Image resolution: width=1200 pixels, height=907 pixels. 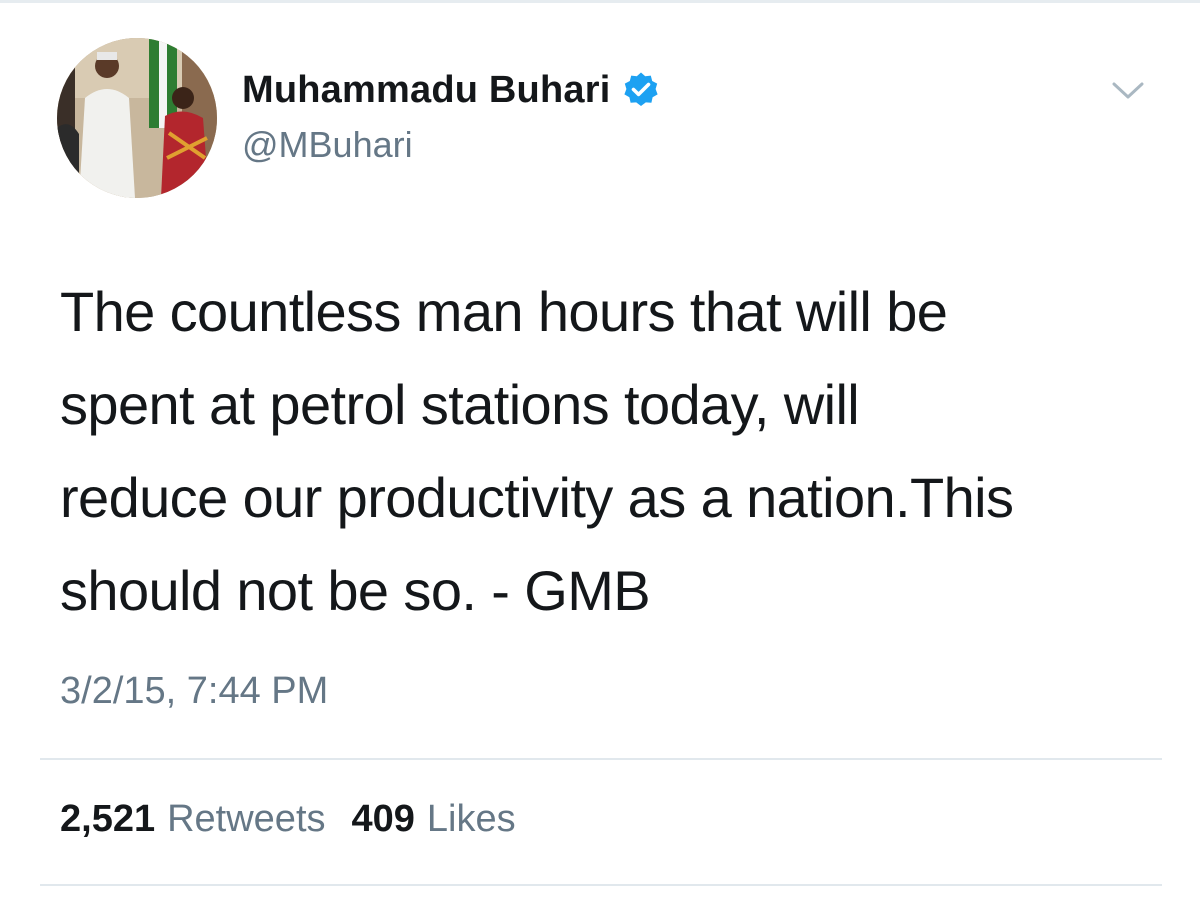 I want to click on avatar, so click(x=137, y=118).